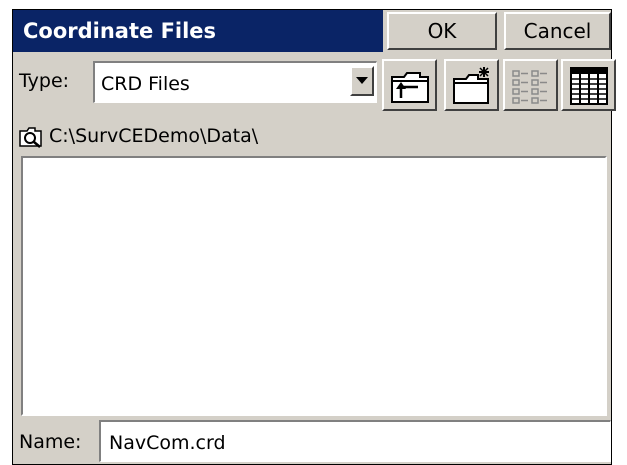 This screenshot has width=627, height=465. What do you see at coordinates (167, 443) in the screenshot?
I see `file-name-value: NavCom.crd` at bounding box center [167, 443].